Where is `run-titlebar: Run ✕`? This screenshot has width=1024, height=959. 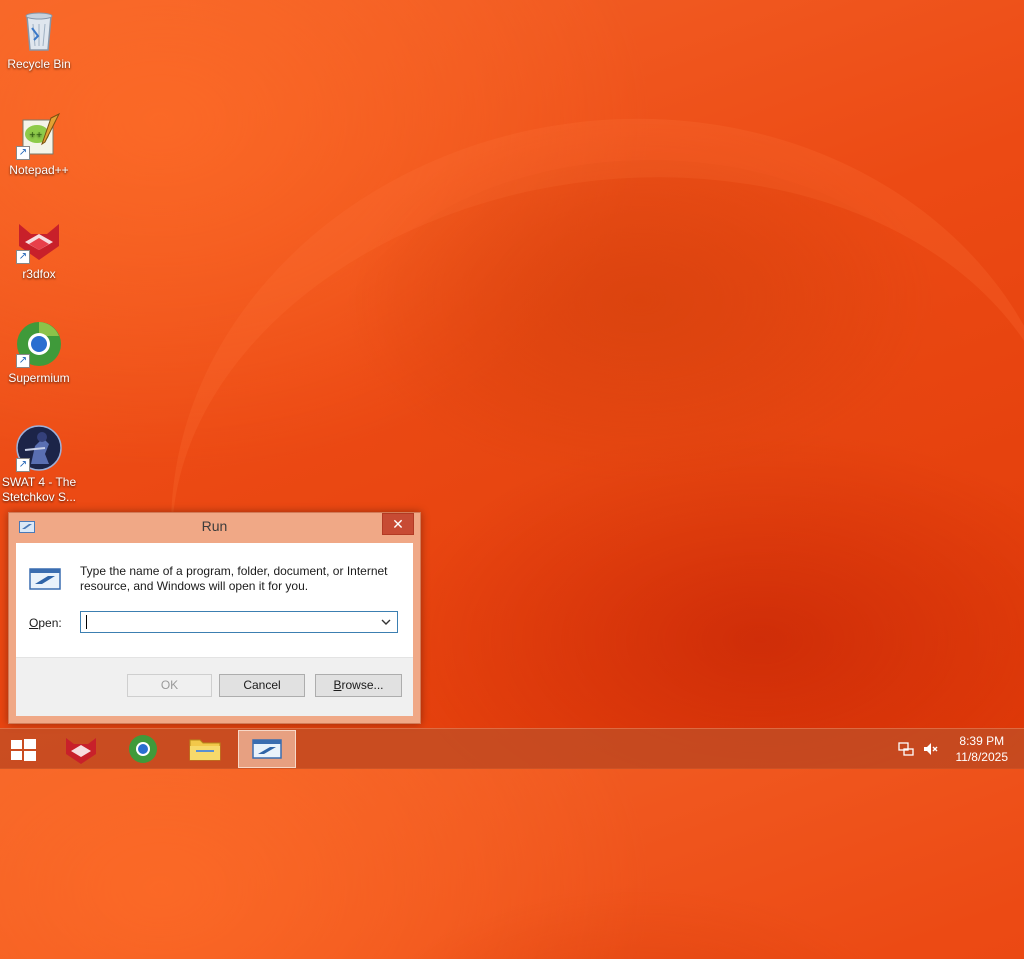 run-titlebar: Run ✕ is located at coordinates (214, 527).